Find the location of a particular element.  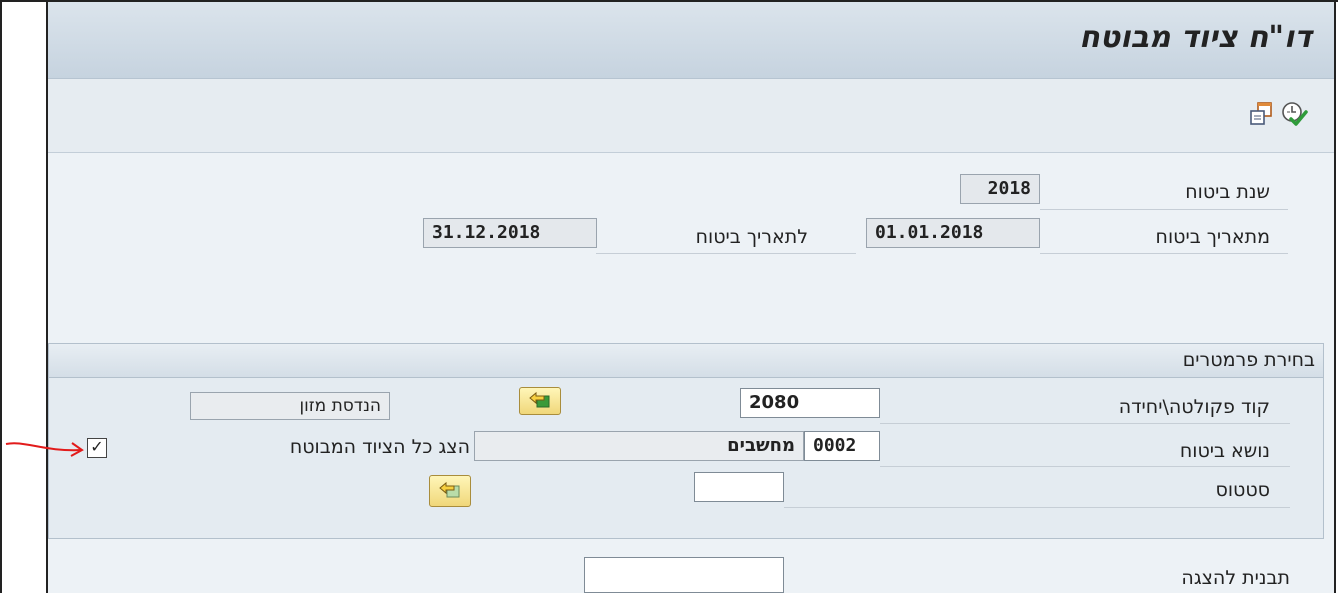

title-bar: דו"ח ציוד מבוטח is located at coordinates (691, 40).